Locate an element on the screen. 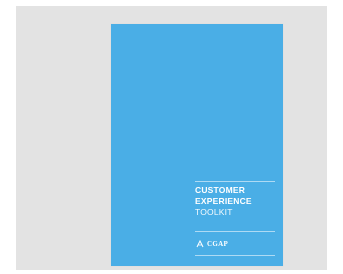 The image size is (343, 274). title-line-1: CUSTOMER is located at coordinates (220, 190).